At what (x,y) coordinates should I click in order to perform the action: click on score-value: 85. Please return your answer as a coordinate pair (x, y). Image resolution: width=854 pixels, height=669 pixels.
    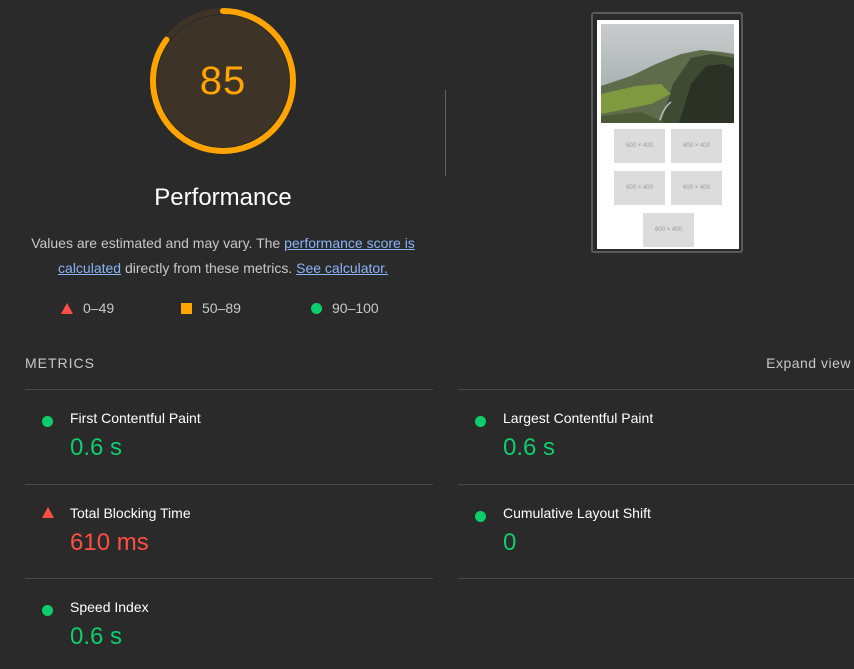
    Looking at the image, I should click on (223, 80).